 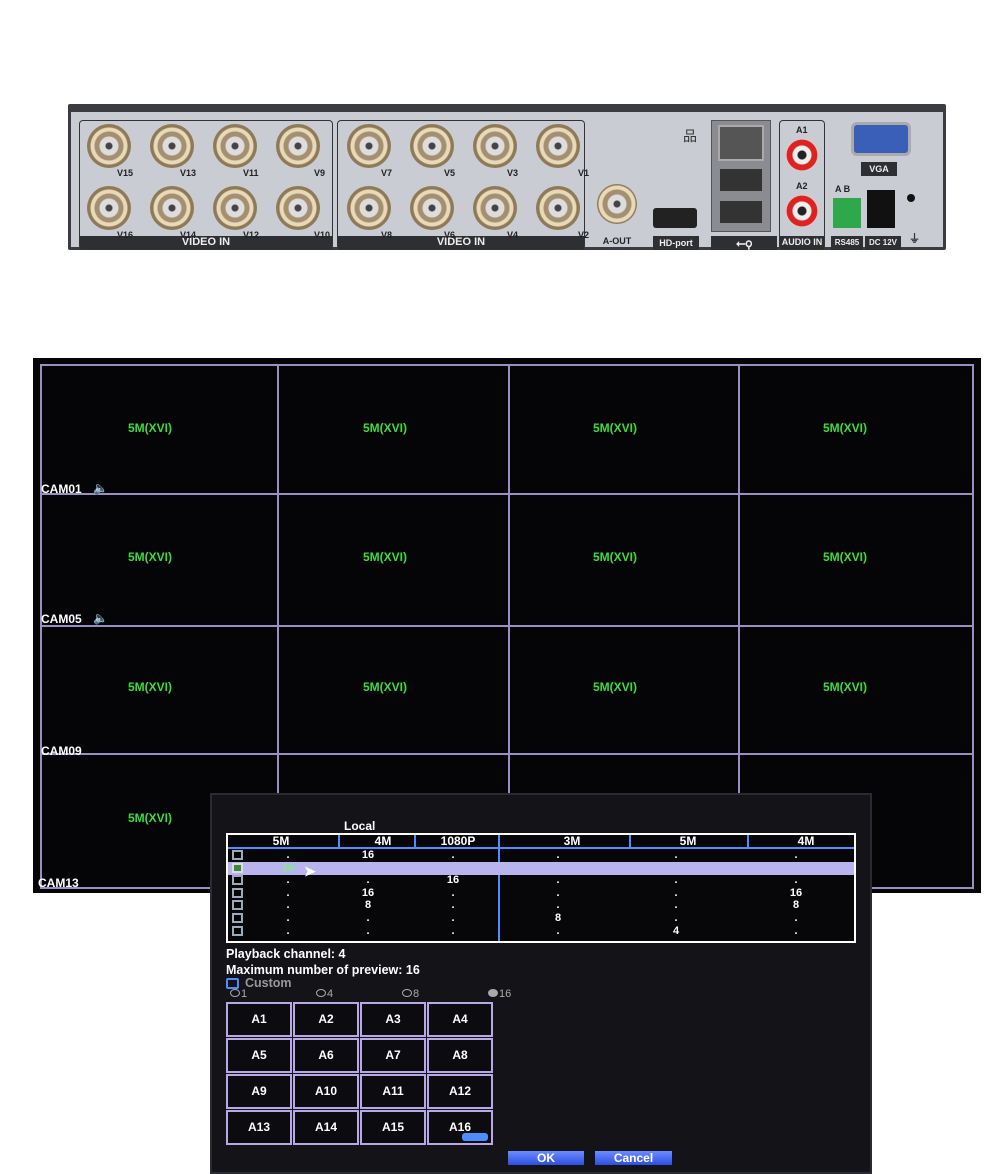 I want to click on row-cell: 8, so click(x=368, y=905).